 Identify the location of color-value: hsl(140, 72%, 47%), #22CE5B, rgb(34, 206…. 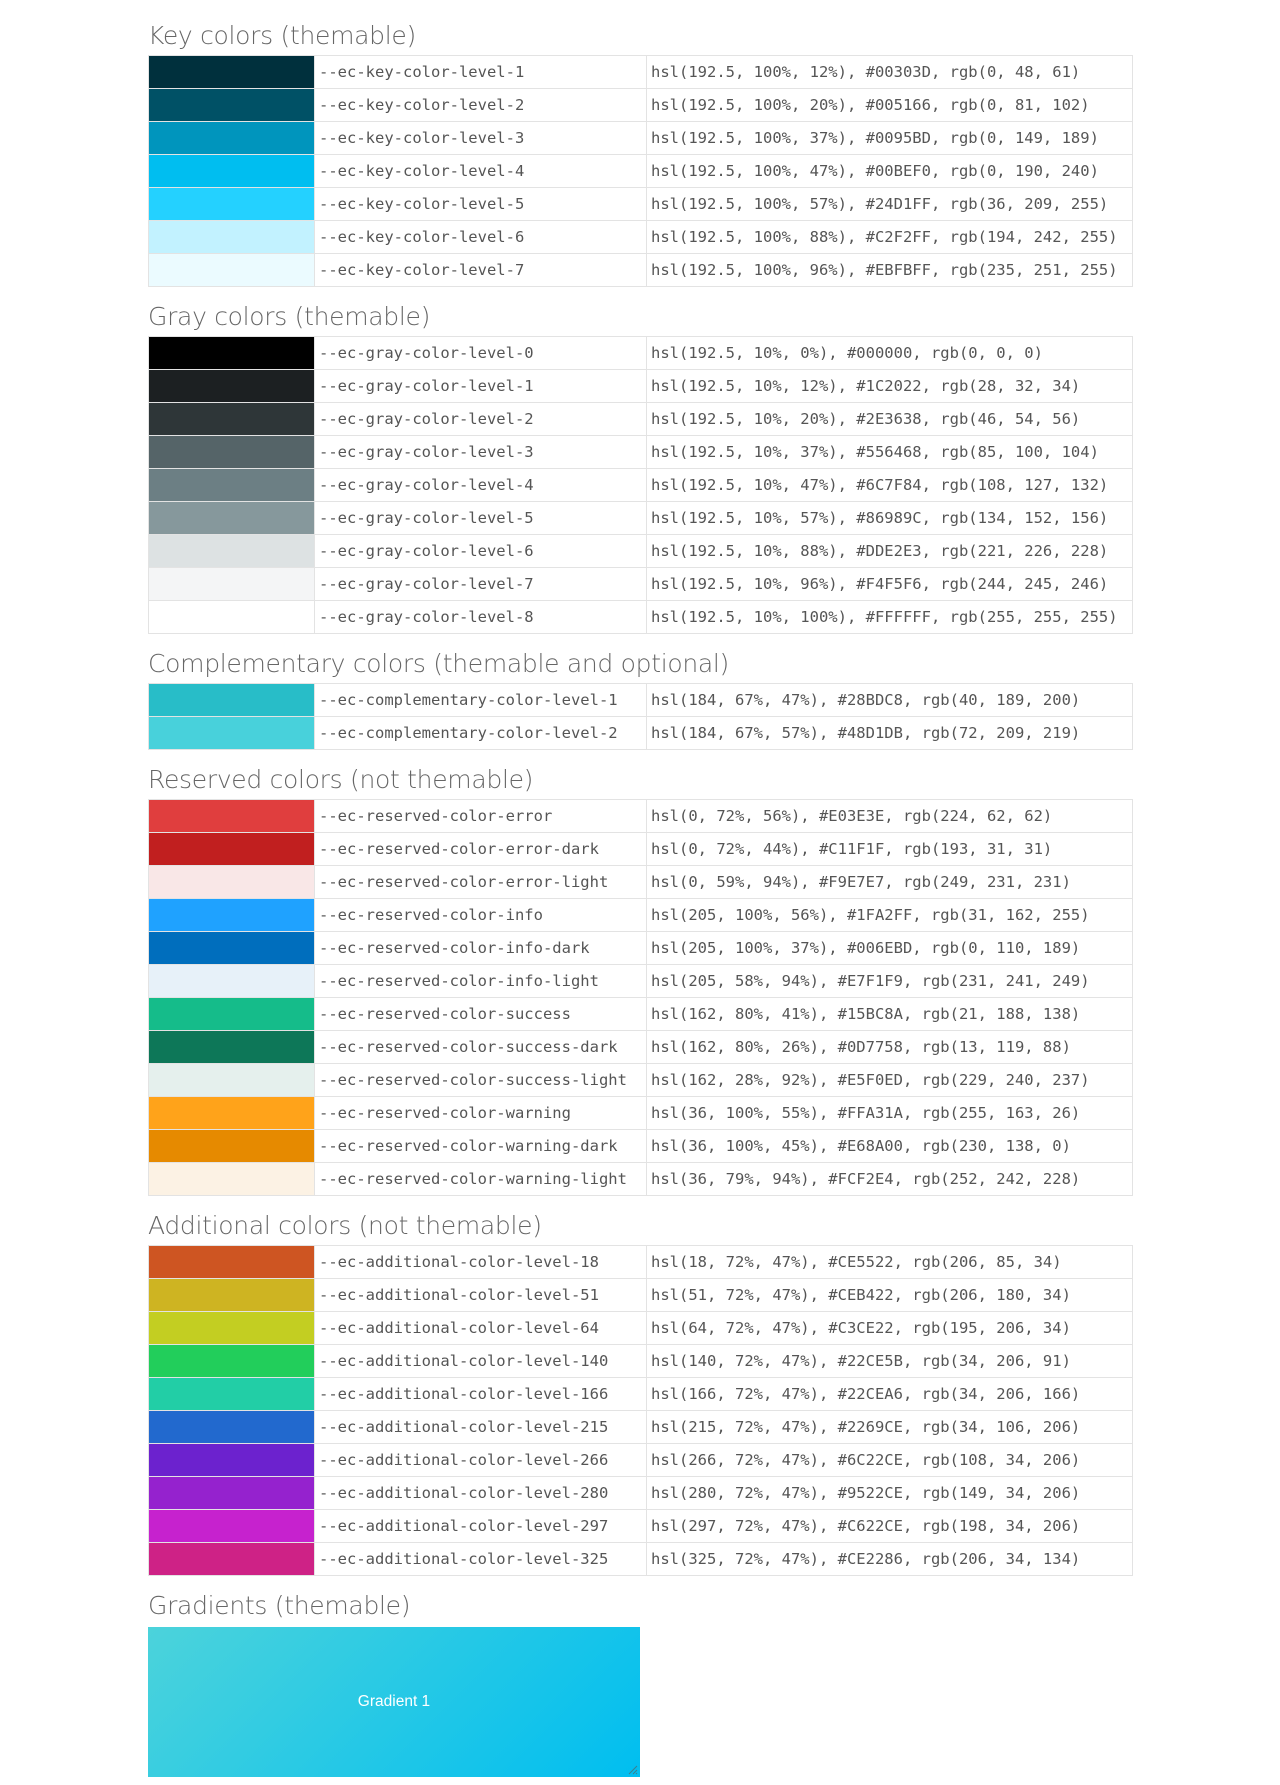
(889, 1361).